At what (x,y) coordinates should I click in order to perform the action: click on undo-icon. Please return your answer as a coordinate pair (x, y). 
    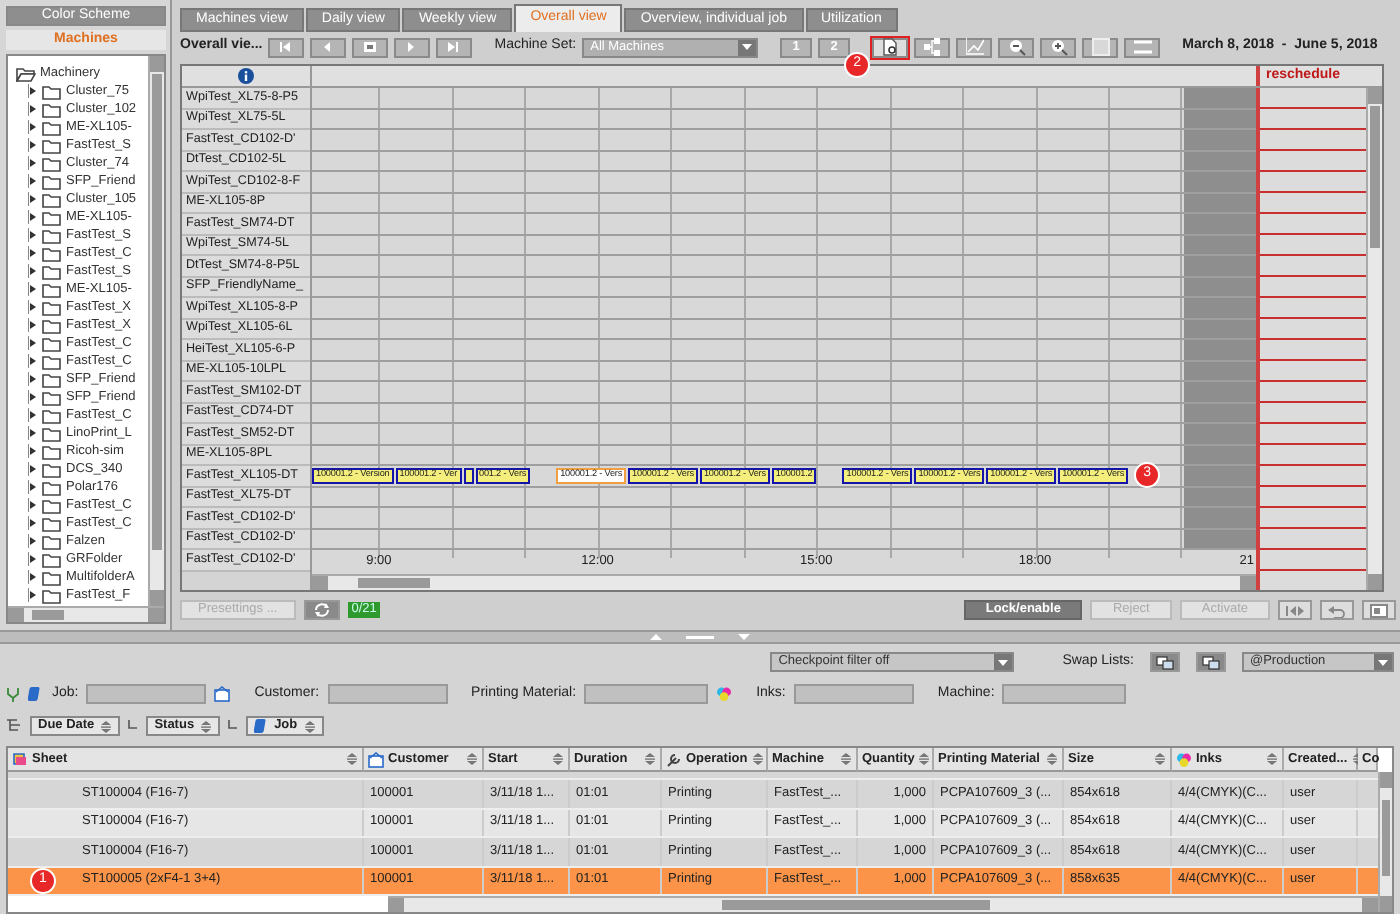
    Looking at the image, I should click on (1337, 610).